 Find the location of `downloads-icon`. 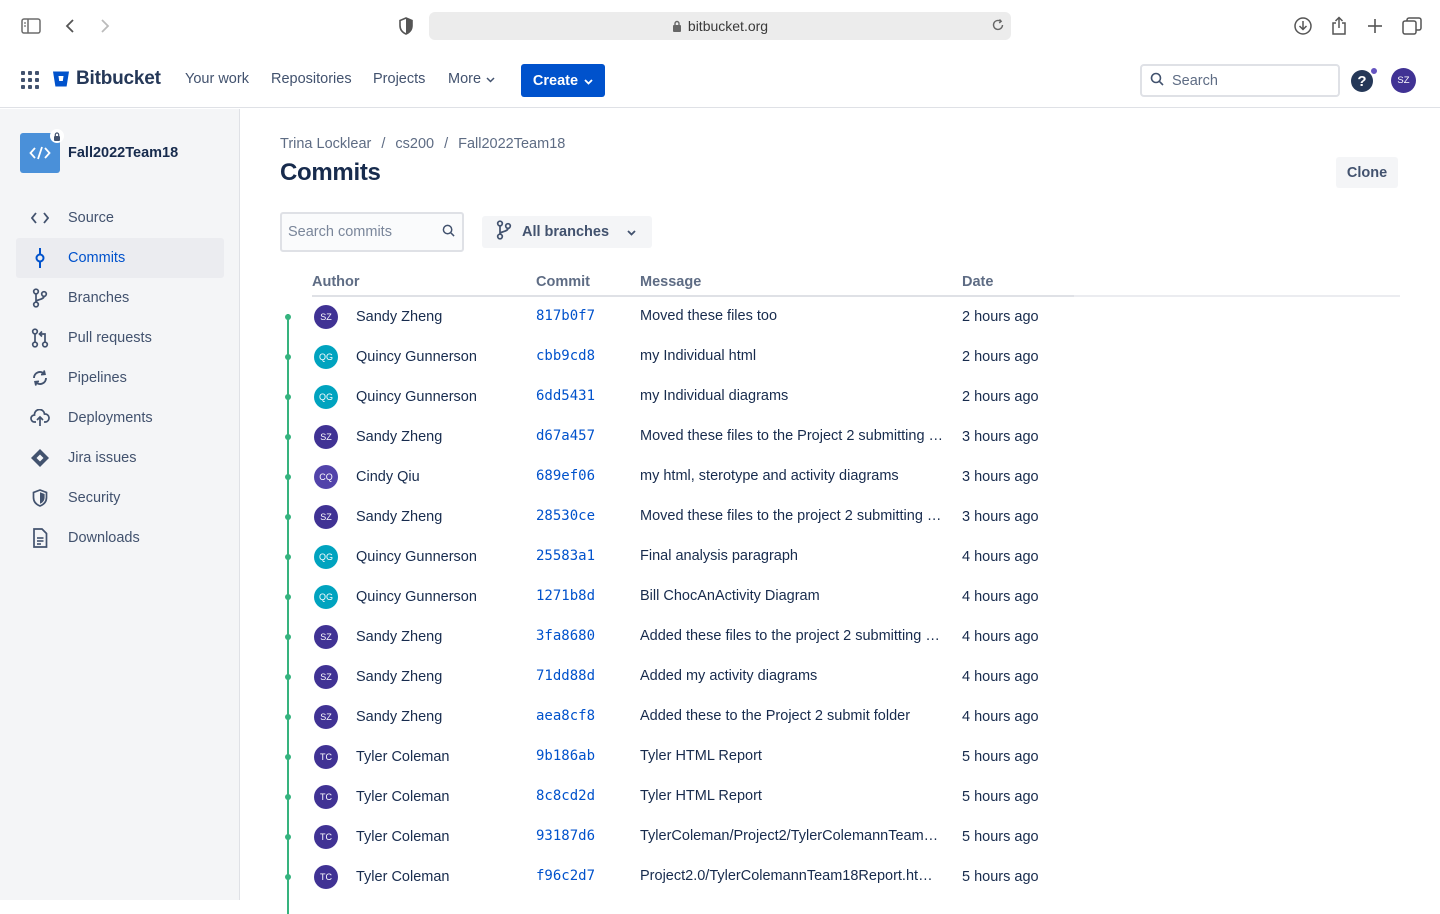

downloads-icon is located at coordinates (1303, 26).